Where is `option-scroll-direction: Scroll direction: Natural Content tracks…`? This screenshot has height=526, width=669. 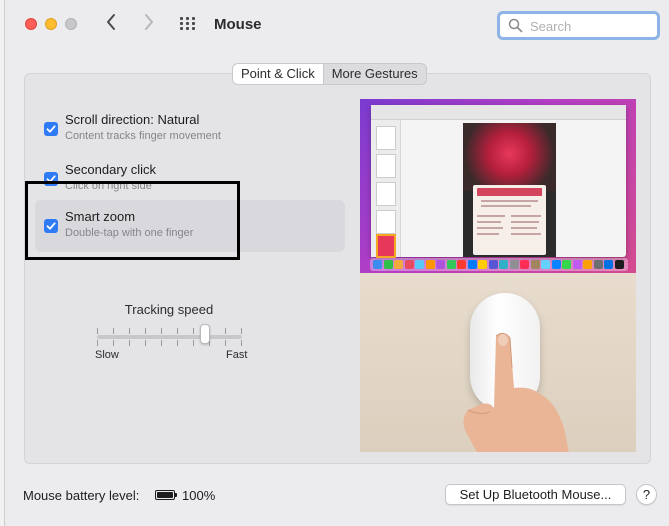
option-scroll-direction: Scroll direction: Natural Content tracks… is located at coordinates (190, 129).